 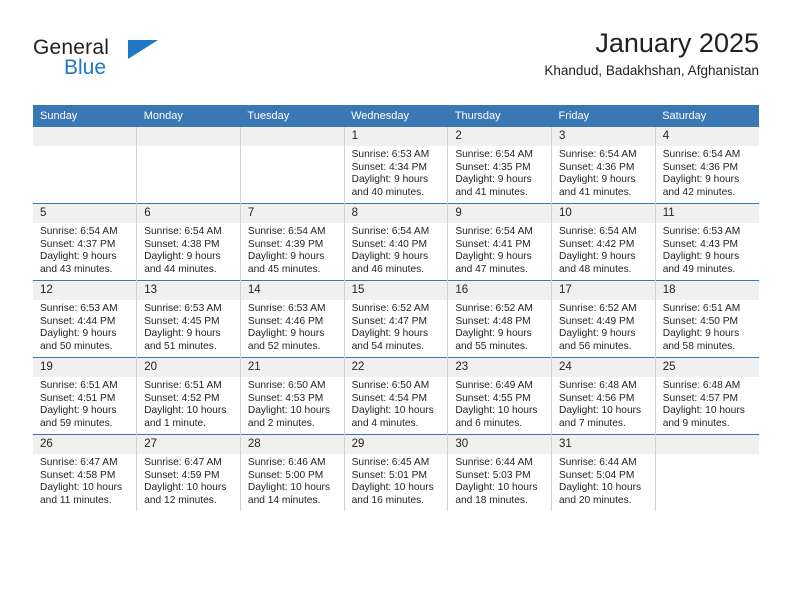 I want to click on daylight-duration-line2: and 9 minutes., so click(x=696, y=423).